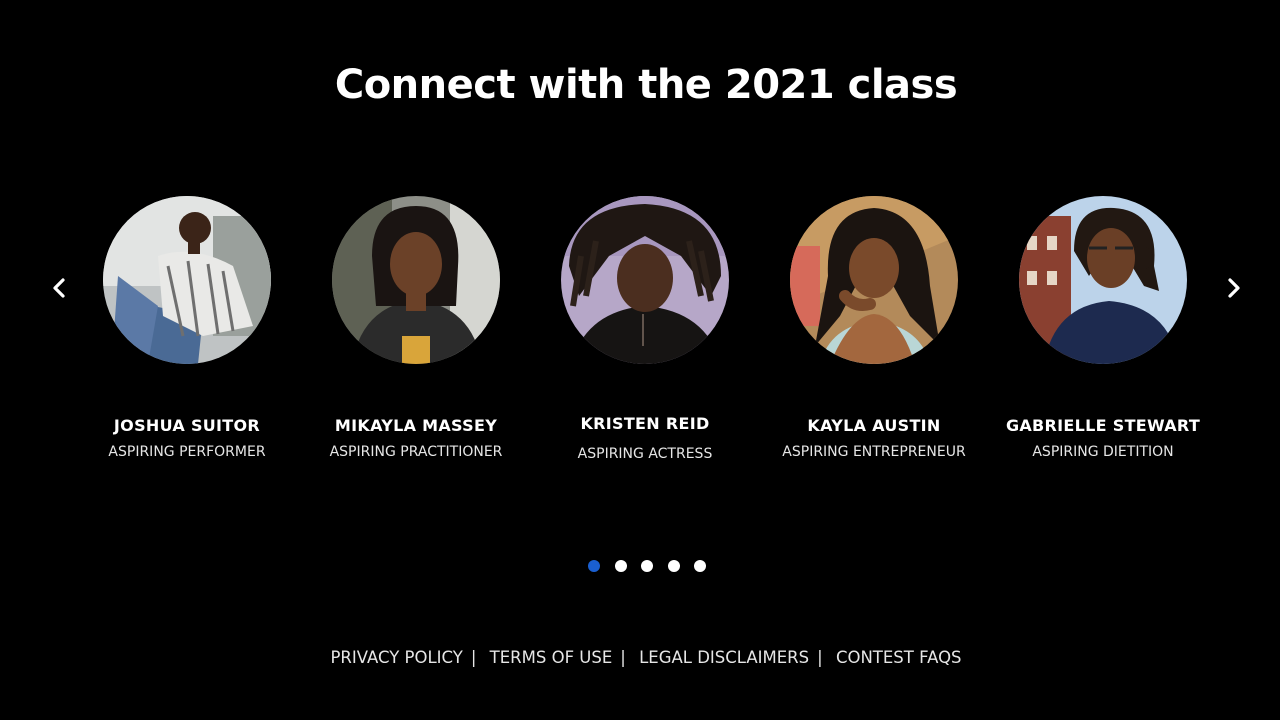  I want to click on terms-of-use-link: TERMS OF USE, so click(551, 657).